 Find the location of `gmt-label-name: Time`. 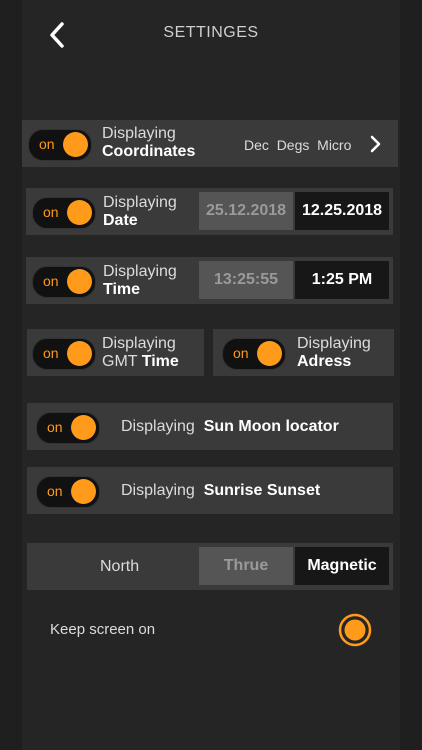

gmt-label-name: Time is located at coordinates (160, 361).